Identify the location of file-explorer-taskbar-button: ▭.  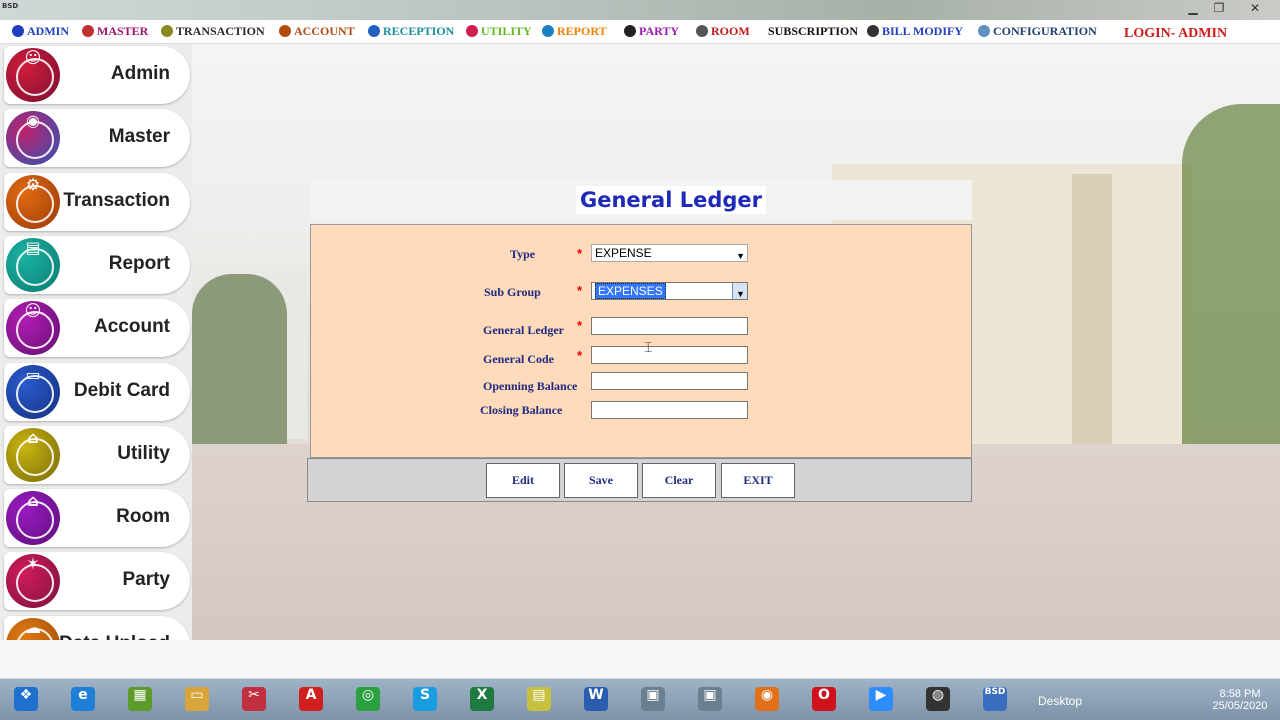
(197, 699).